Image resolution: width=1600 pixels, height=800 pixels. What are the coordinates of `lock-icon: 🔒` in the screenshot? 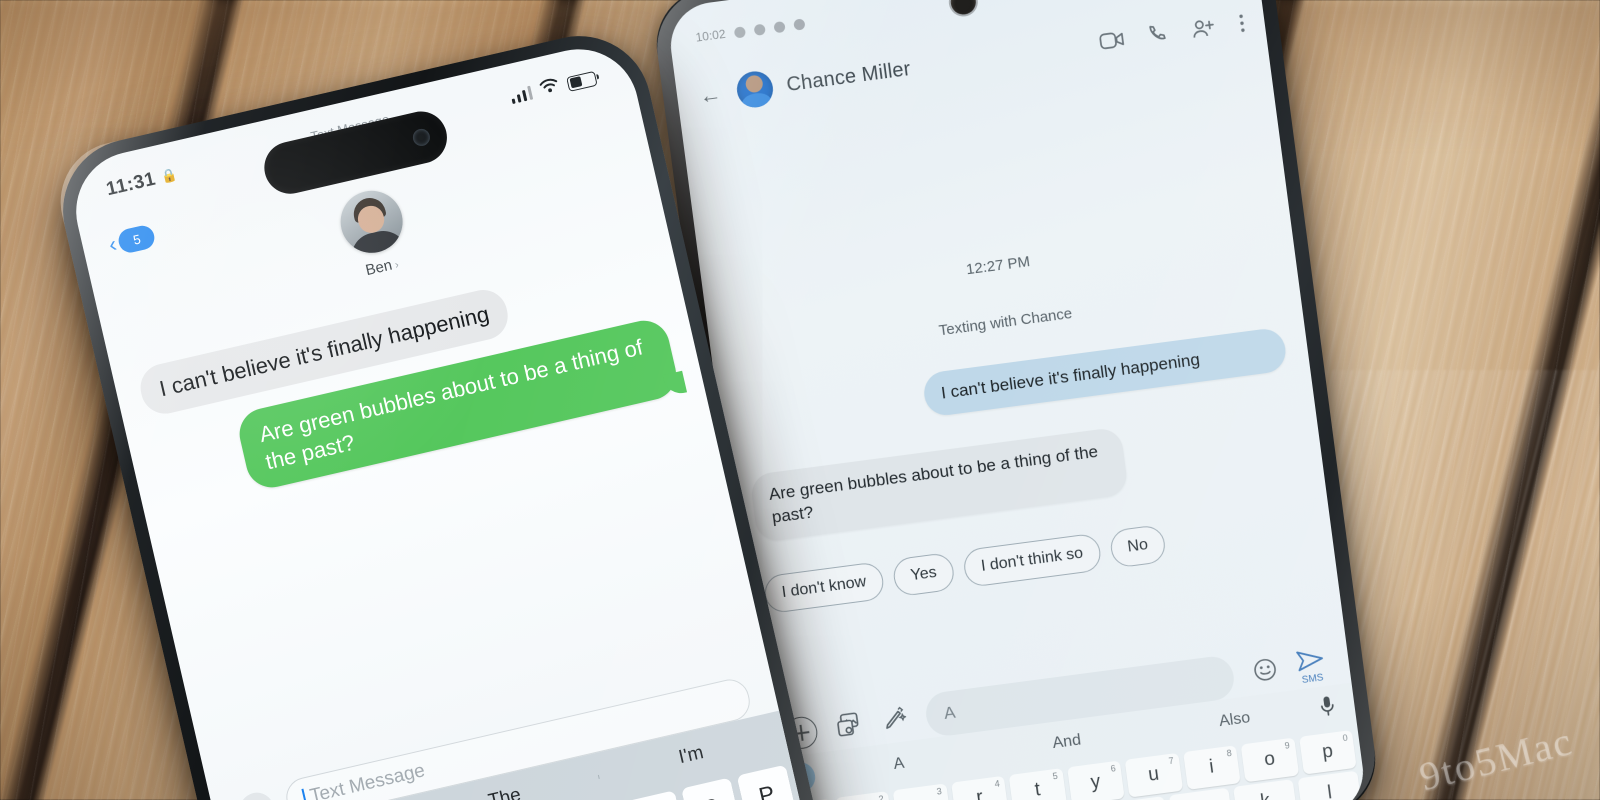 It's located at (169, 175).